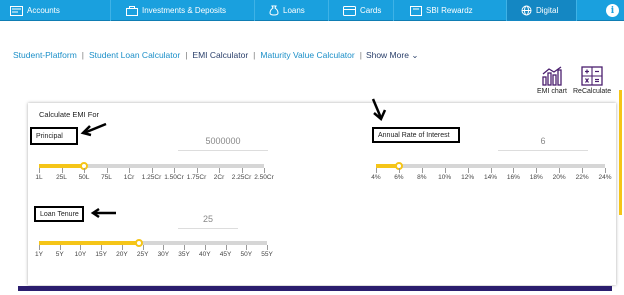 The height and width of the screenshot is (295, 624). I want to click on rate-tick-label: 4%, so click(376, 177).